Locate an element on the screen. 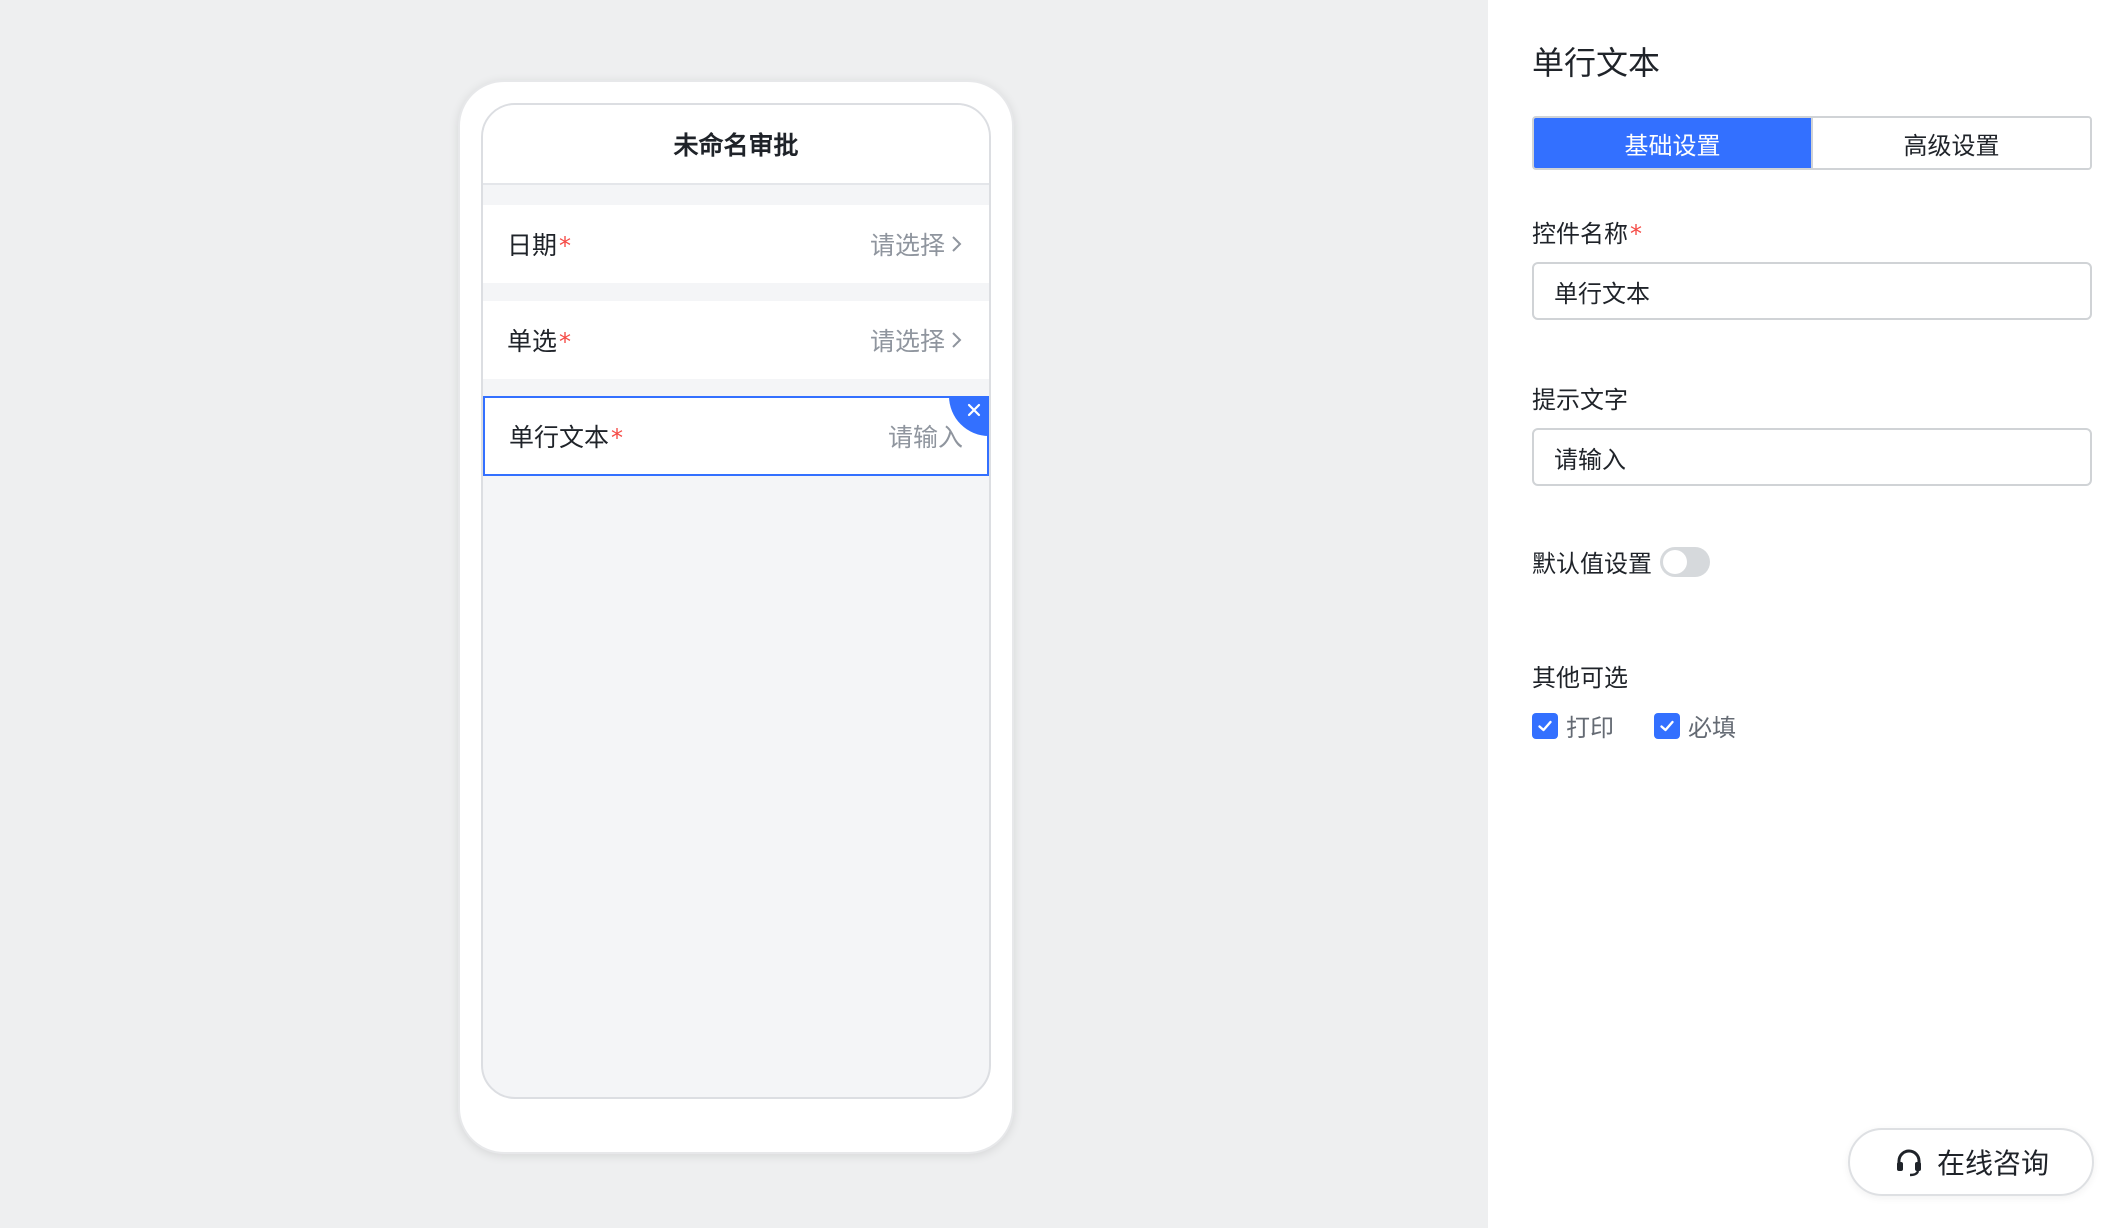 The width and height of the screenshot is (2128, 1228). field-label-wrap: 单行文本 * is located at coordinates (566, 436).